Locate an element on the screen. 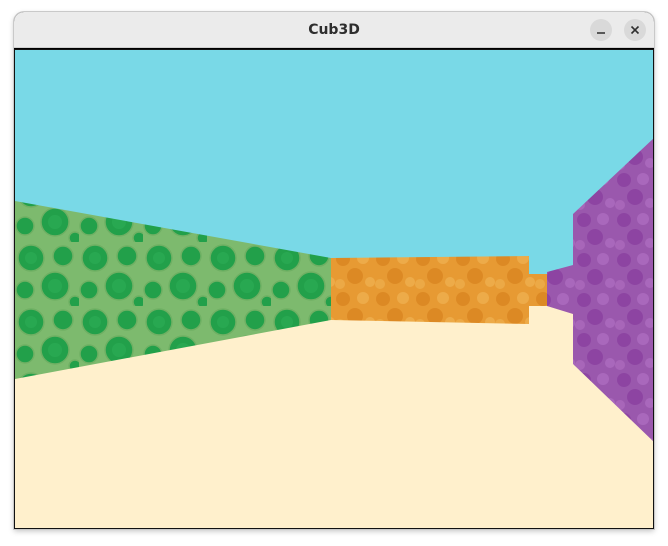  title-bar: Cub3D is located at coordinates (334, 30).